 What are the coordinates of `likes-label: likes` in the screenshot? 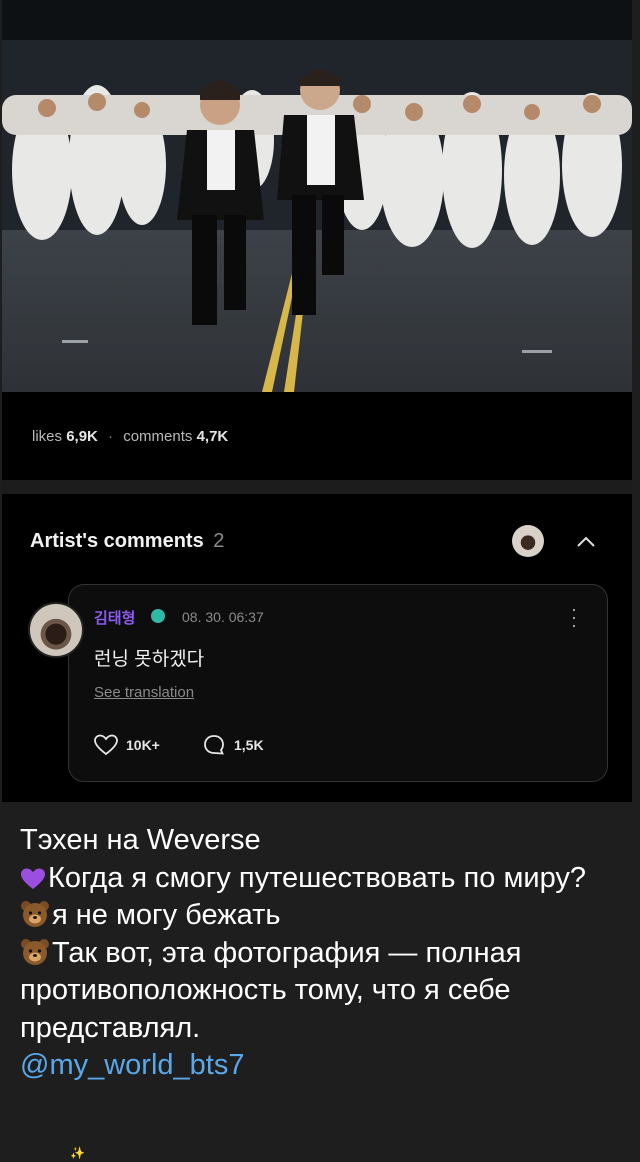 It's located at (47, 436).